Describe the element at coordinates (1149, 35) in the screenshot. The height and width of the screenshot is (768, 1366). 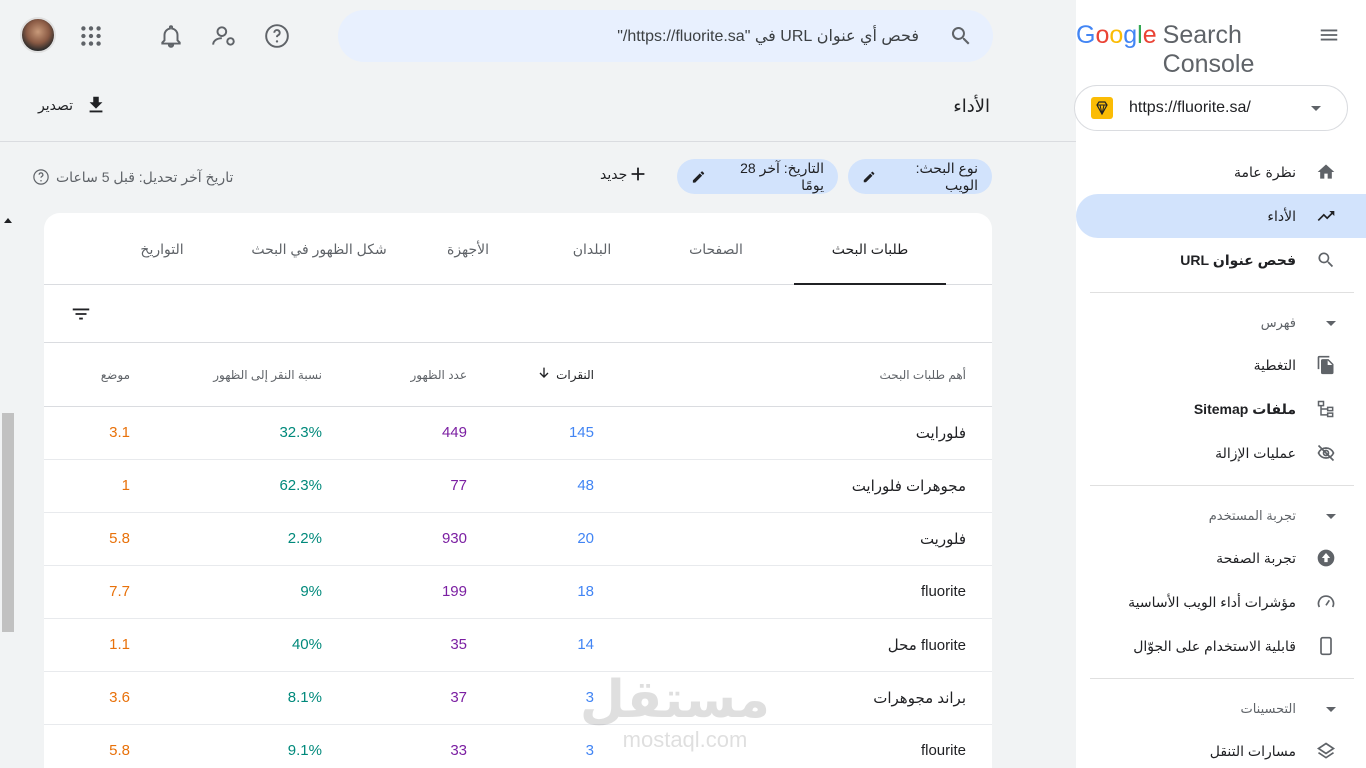
I see `logo-letter: e` at that location.